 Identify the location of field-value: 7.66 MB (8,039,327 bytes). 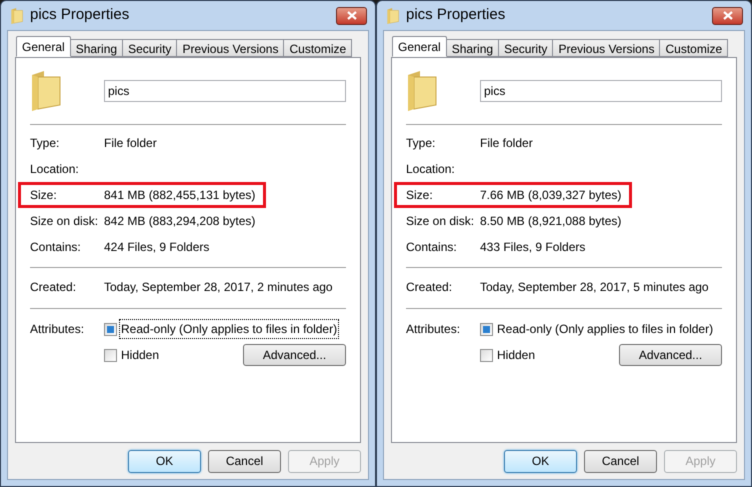
(551, 195).